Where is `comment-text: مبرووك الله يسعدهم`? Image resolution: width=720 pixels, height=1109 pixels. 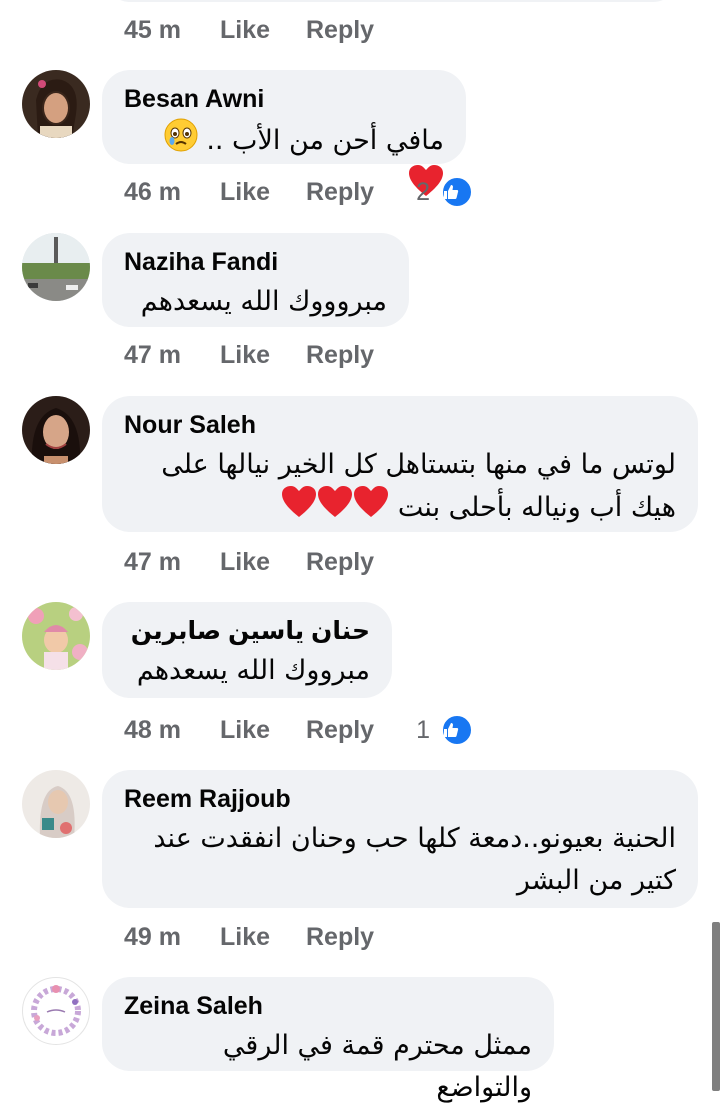
comment-text: مبرووك الله يسعدهم is located at coordinates (253, 670).